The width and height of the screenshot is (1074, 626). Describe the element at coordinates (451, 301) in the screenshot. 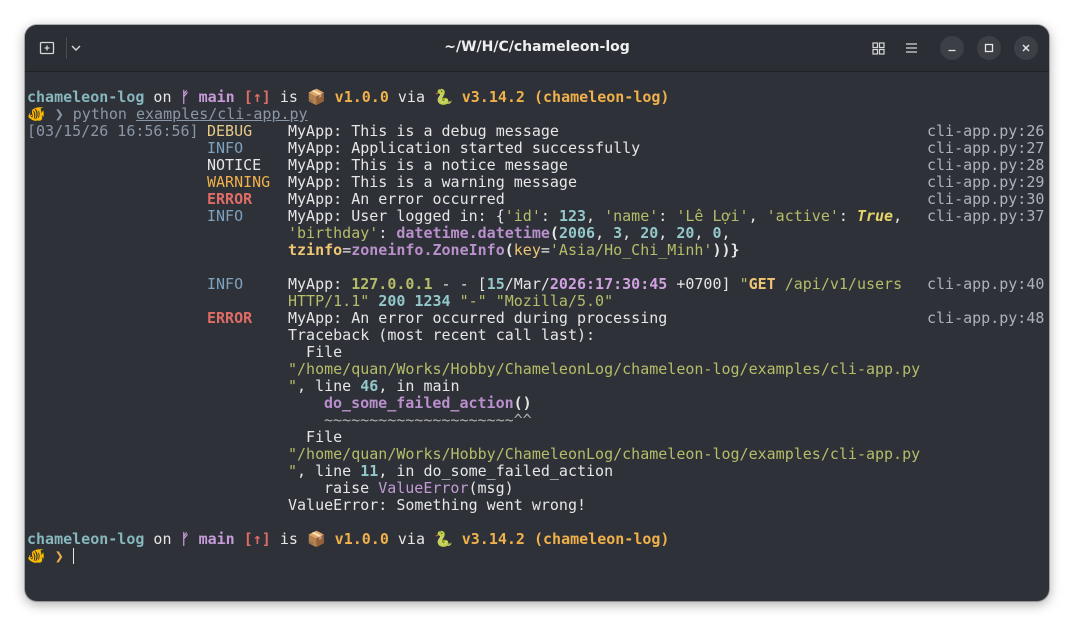

I see `log-message-cont: HTTP/1.1" 200 1234 "-" "Mozilla/5.0"` at that location.